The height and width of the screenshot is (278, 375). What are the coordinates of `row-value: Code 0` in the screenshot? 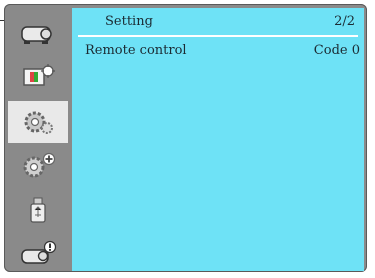 It's located at (336, 50).